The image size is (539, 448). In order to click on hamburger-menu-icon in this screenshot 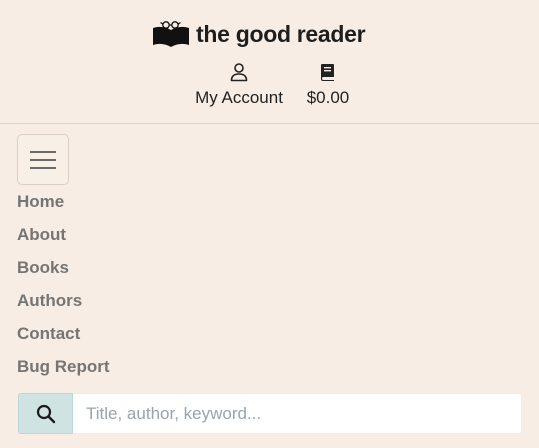, I will do `click(43, 159)`.